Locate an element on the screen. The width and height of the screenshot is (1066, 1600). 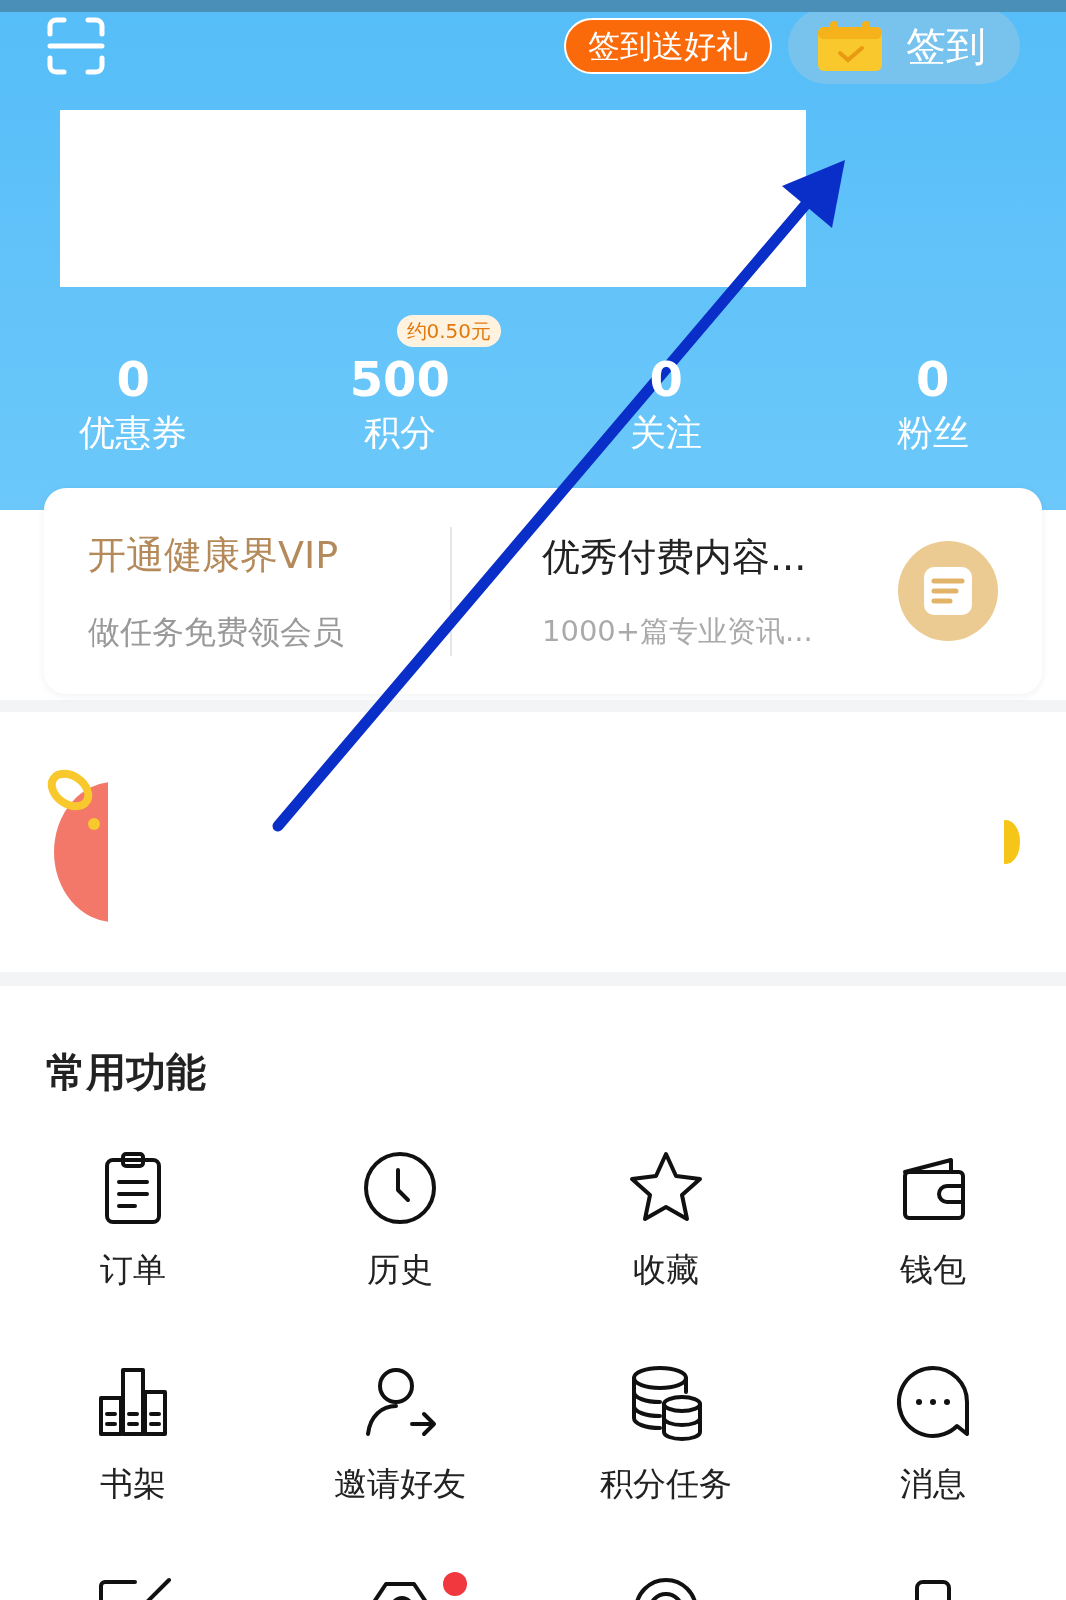
stat-value: 500 is located at coordinates (399, 379).